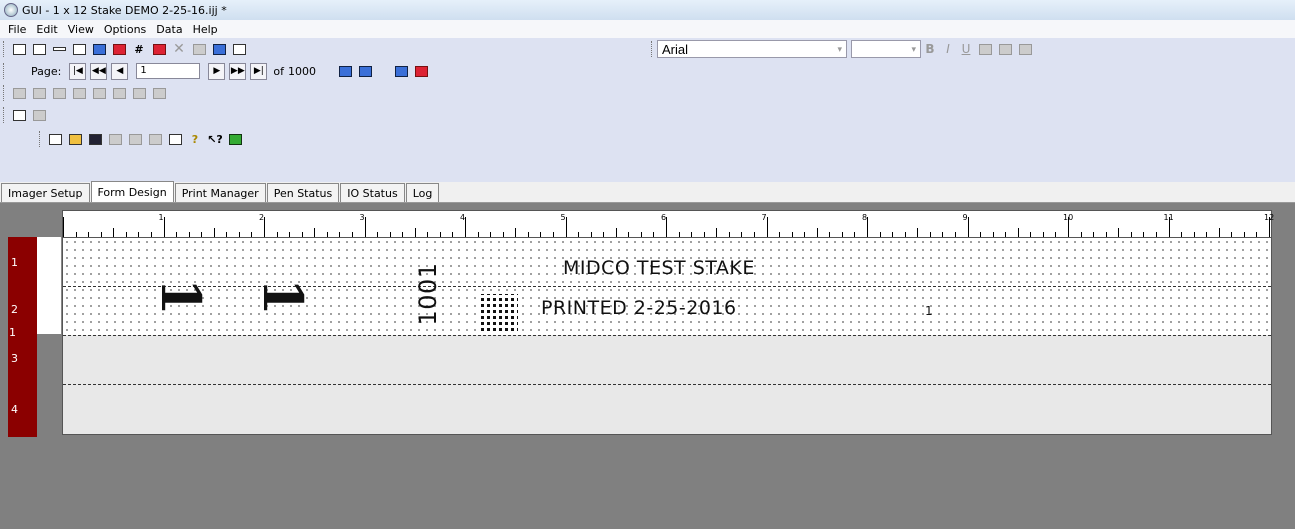 The height and width of the screenshot is (529, 1295). Describe the element at coordinates (39, 93) in the screenshot. I see `align-right-icon` at that location.